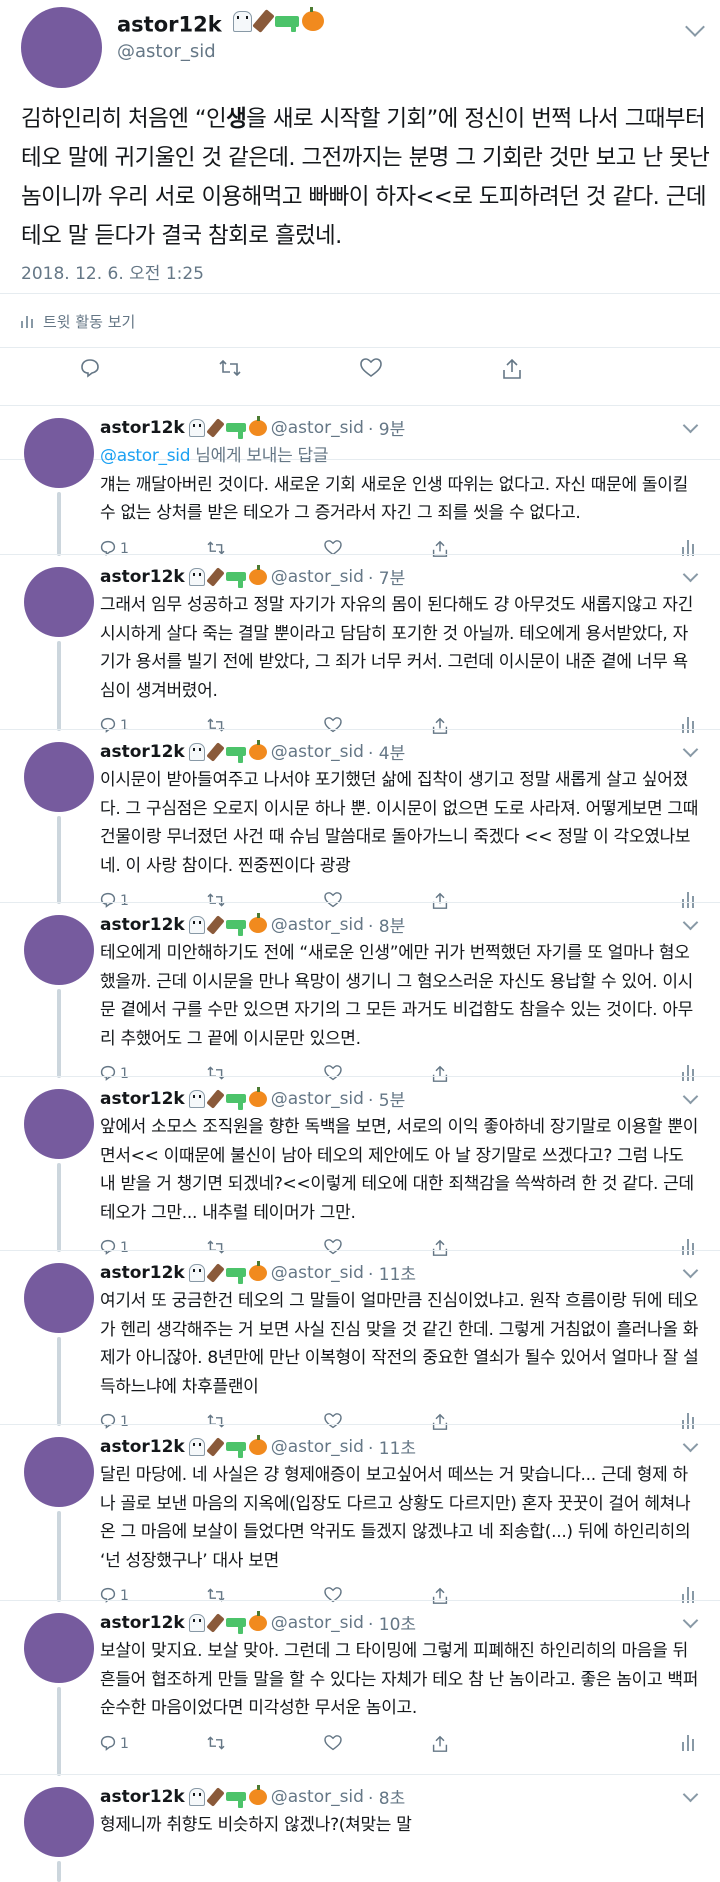 This screenshot has height=1882, width=720. I want to click on relative-time: · 10초, so click(392, 1622).